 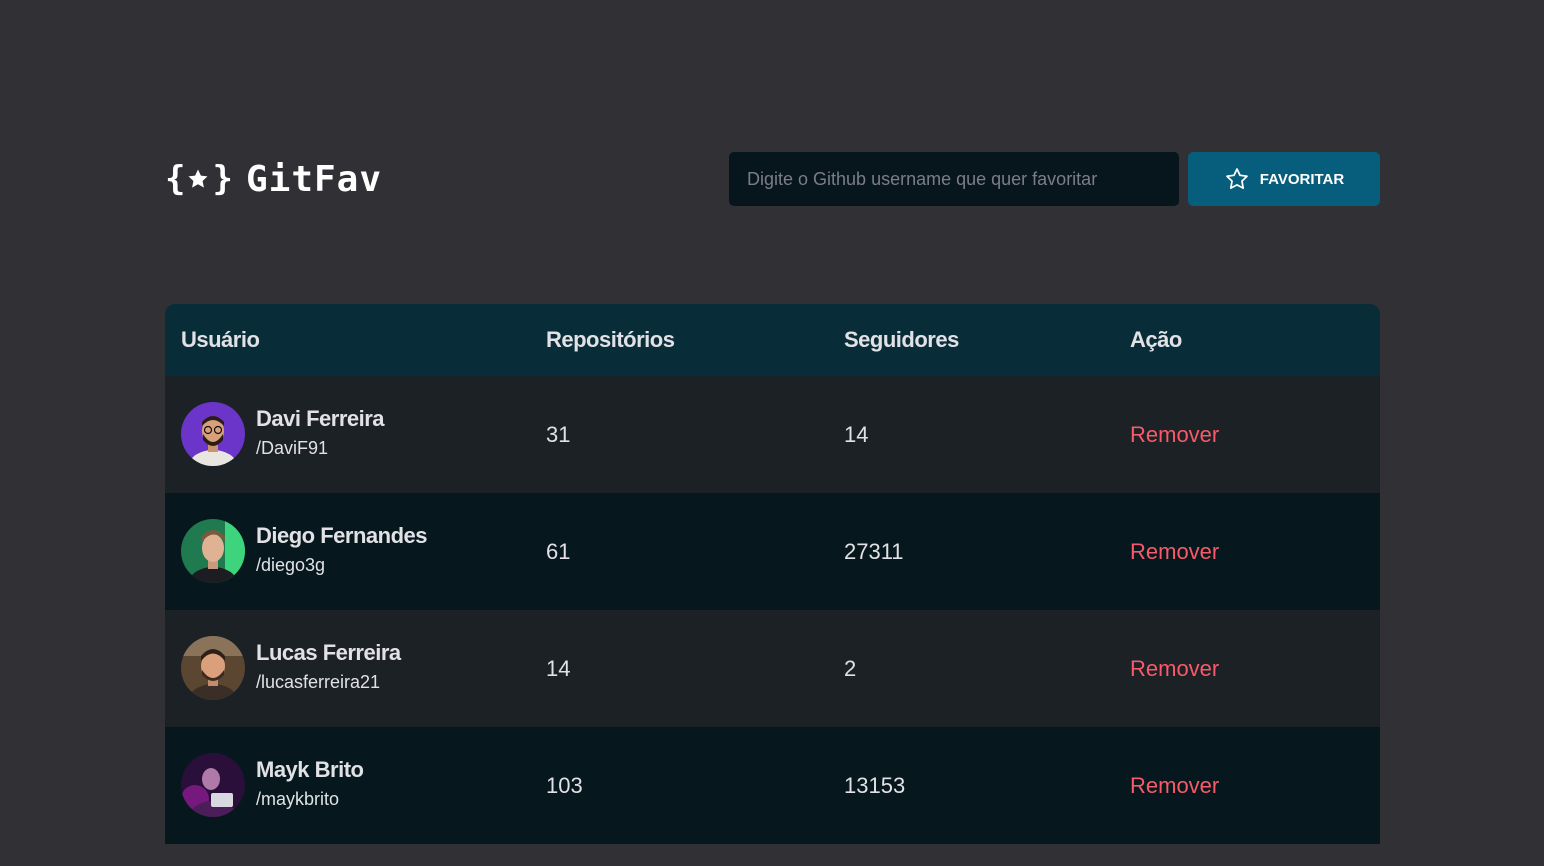 What do you see at coordinates (341, 535) in the screenshot?
I see `user-name: Diego Fernandes` at bounding box center [341, 535].